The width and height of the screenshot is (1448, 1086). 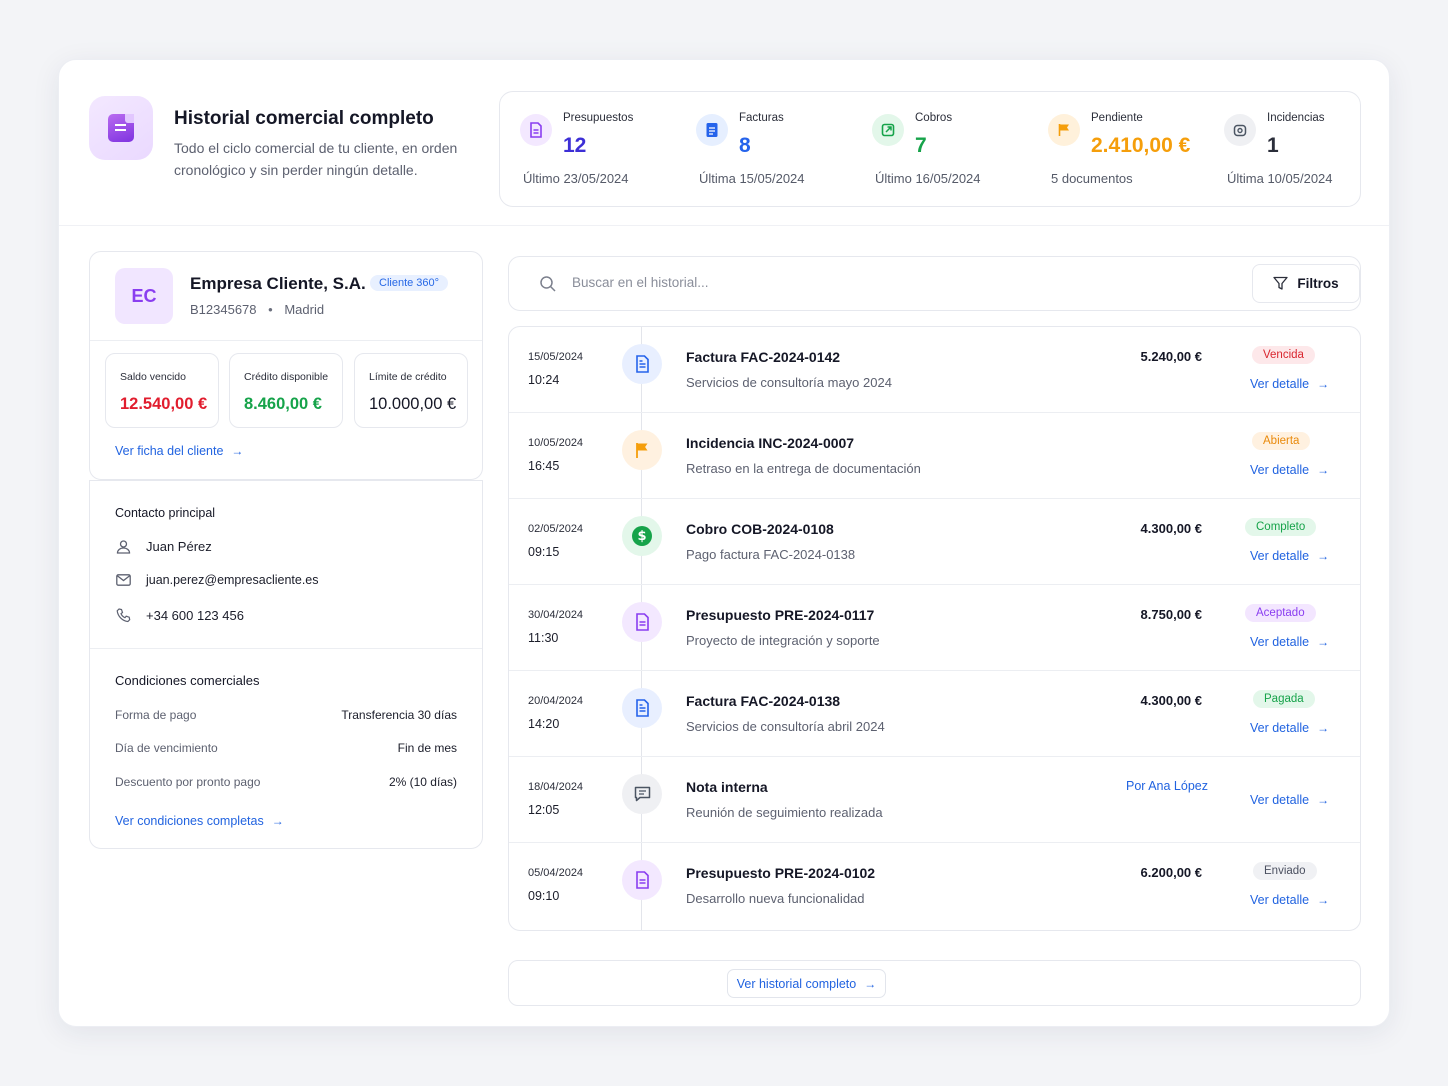 What do you see at coordinates (785, 726) in the screenshot?
I see `timeline-desc: Servicios de consultoría abril 2024` at bounding box center [785, 726].